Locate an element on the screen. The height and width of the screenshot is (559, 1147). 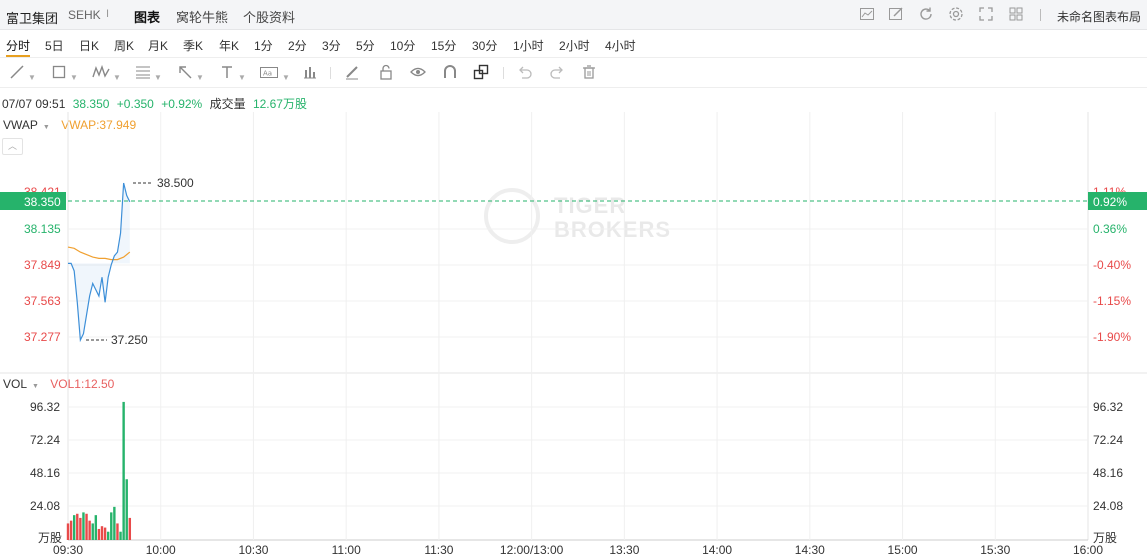
current-price-tag: 38.350 is located at coordinates (42, 202).